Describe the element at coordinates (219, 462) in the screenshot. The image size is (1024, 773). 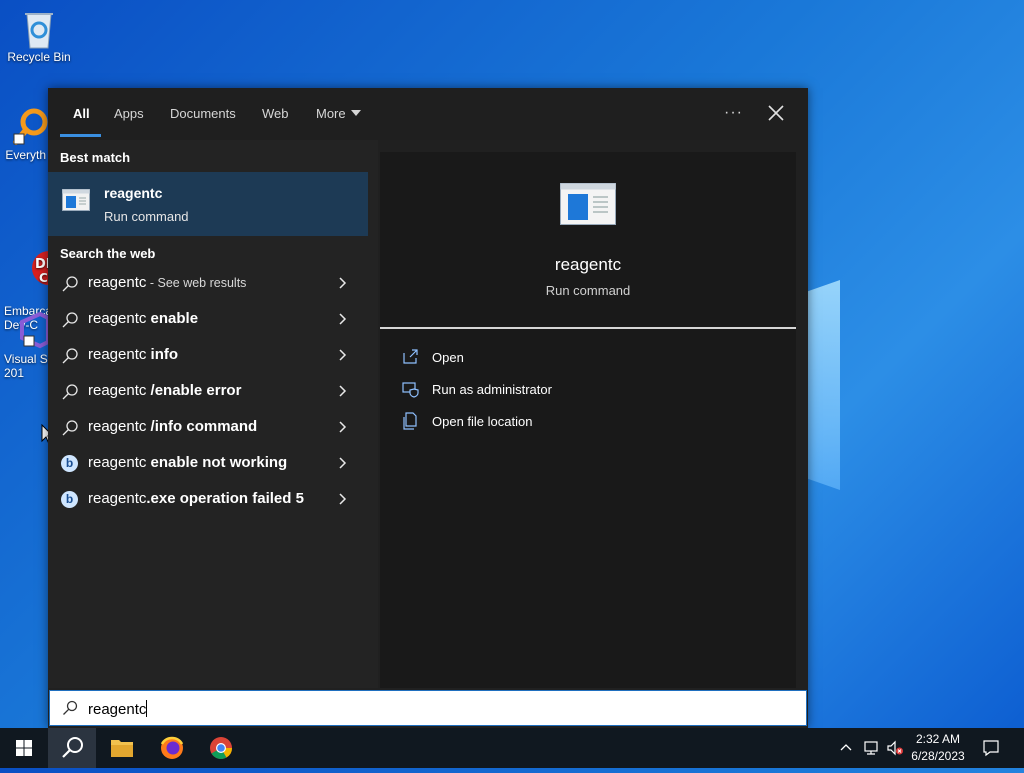
I see `web-result-suggestion: enable not working` at that location.